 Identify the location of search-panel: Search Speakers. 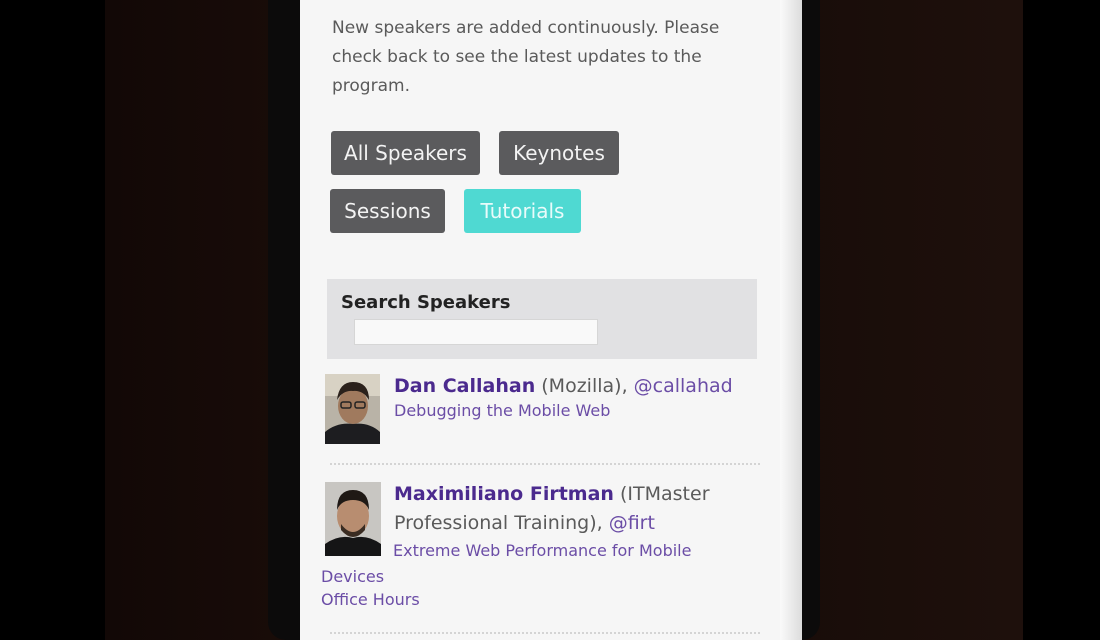
(542, 319).